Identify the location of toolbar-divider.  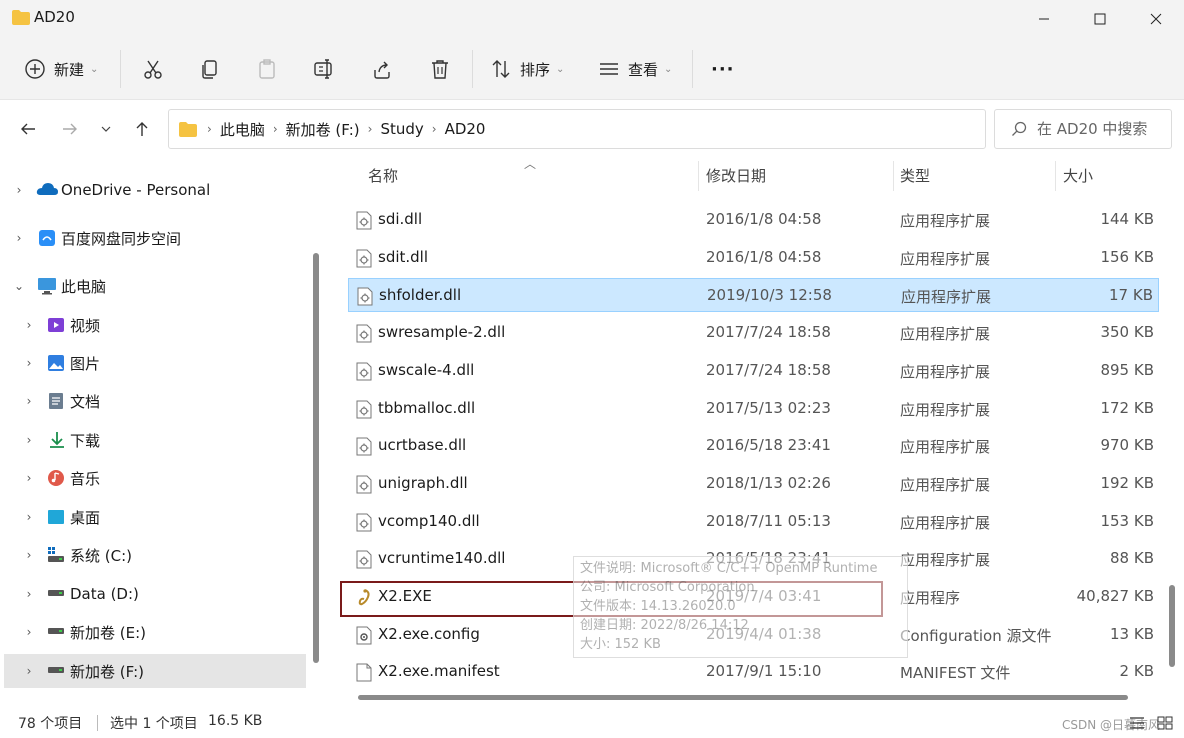
(472, 69).